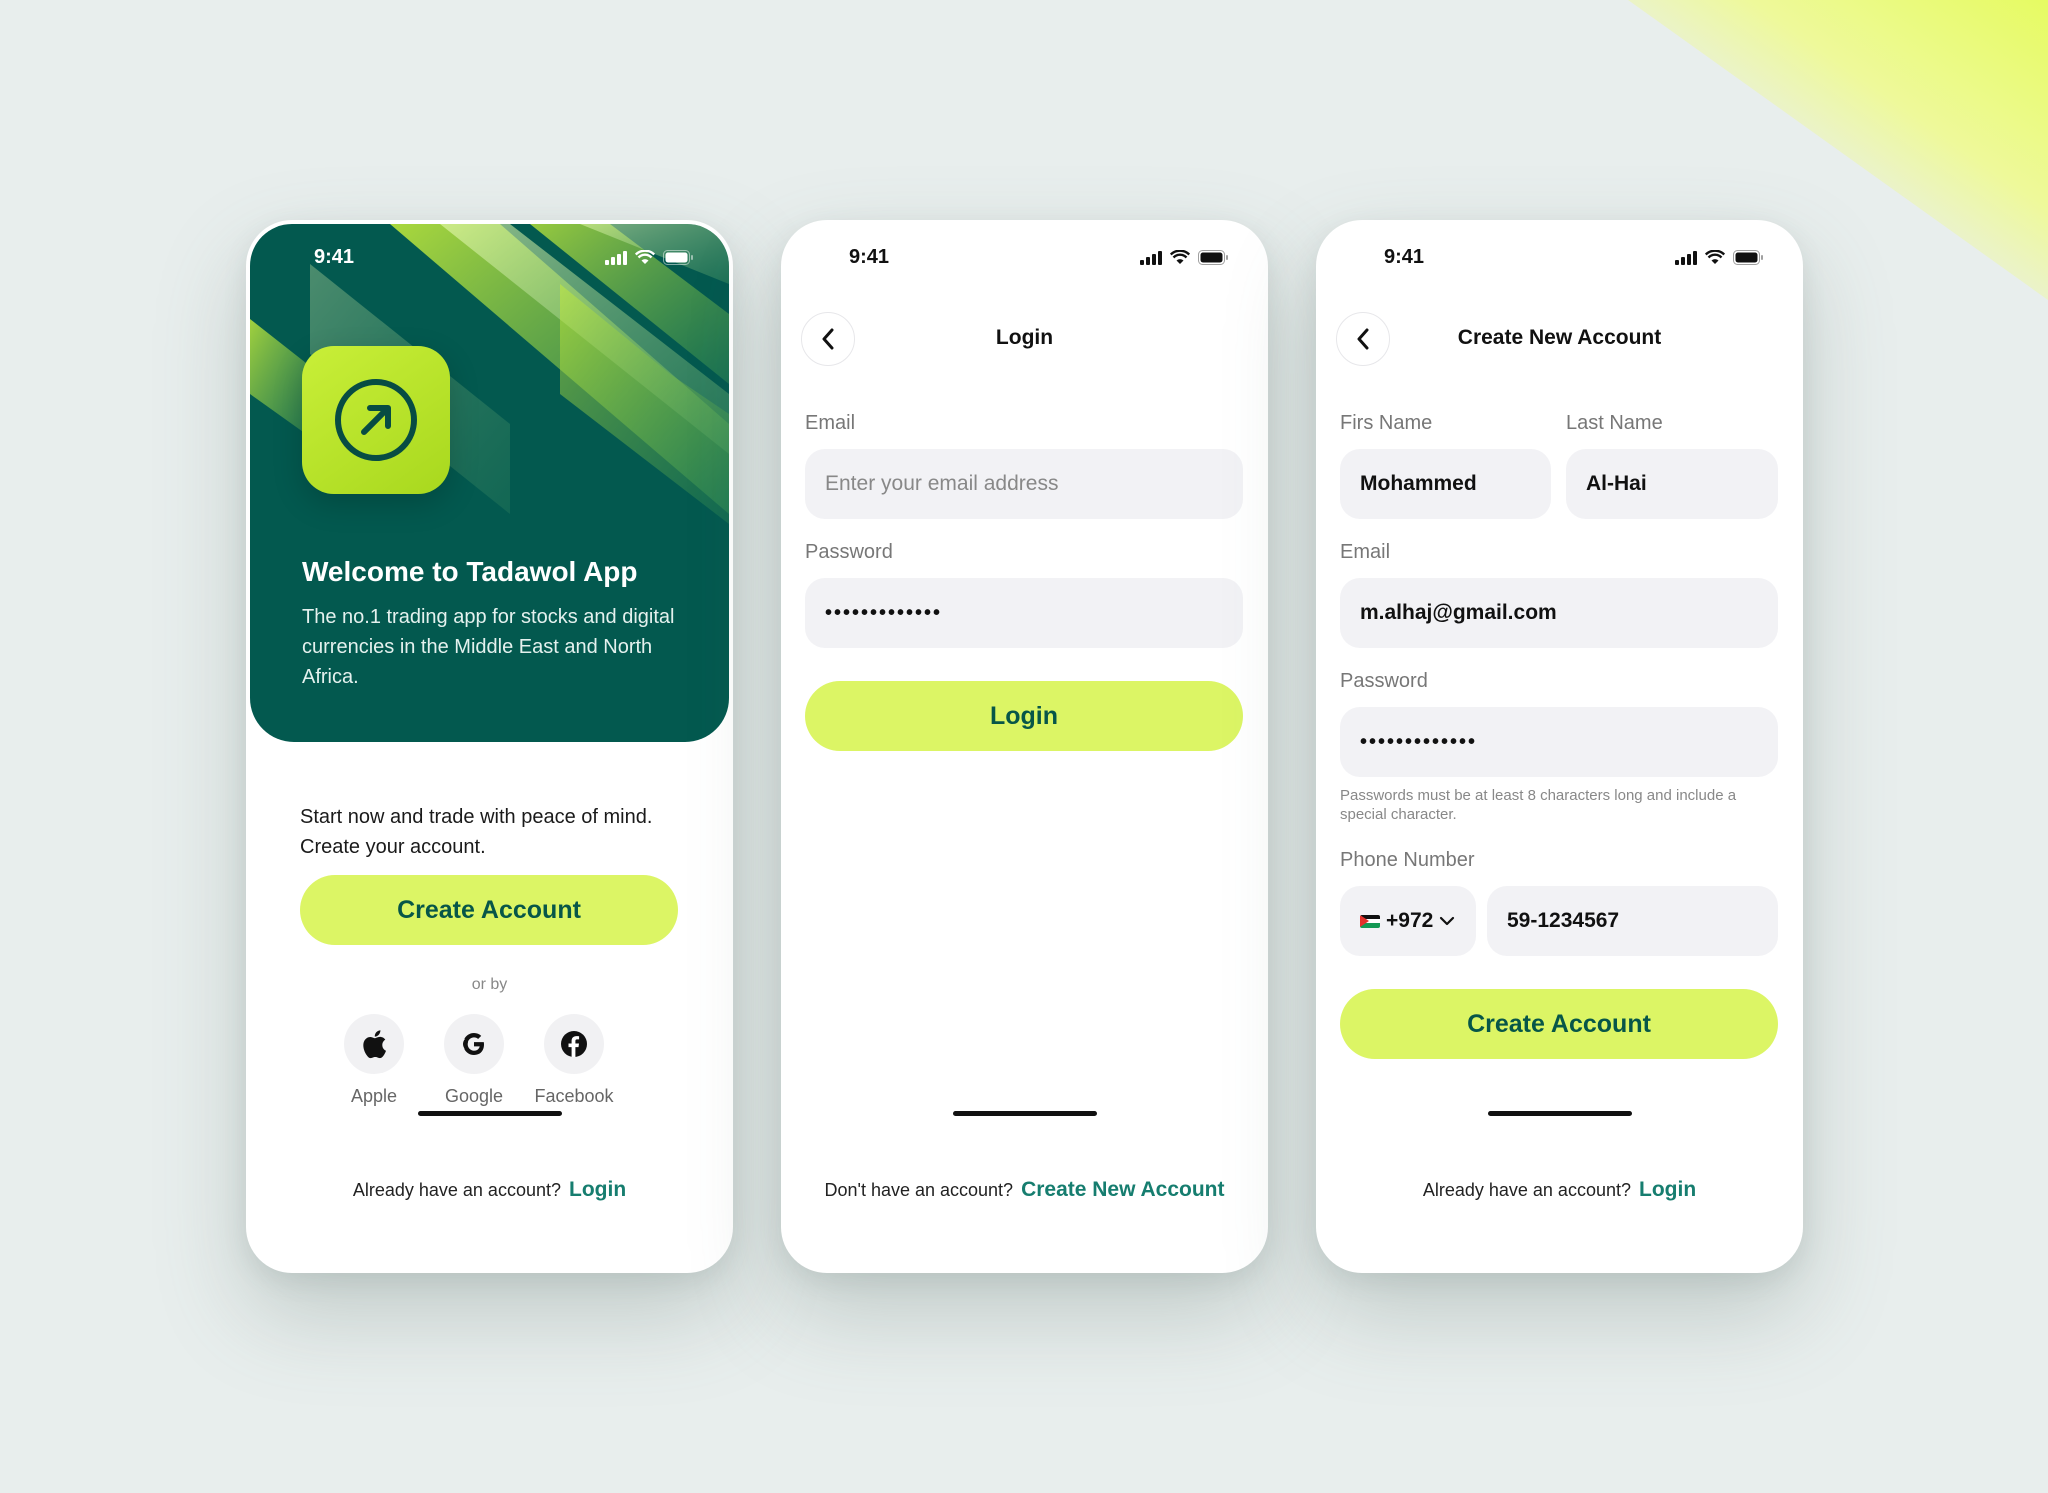 The width and height of the screenshot is (2048, 1493). I want to click on page-title: Login, so click(1024, 337).